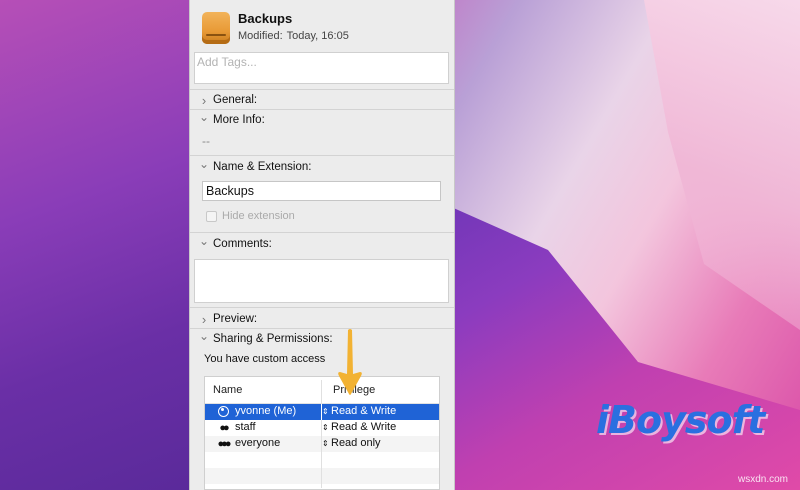  I want to click on external-drive-icon, so click(216, 28).